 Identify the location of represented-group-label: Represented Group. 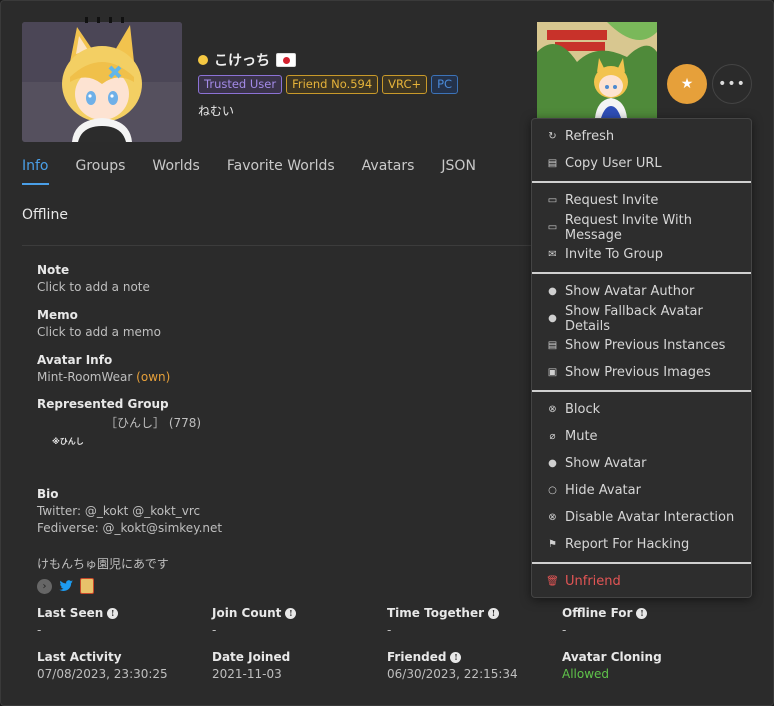
(103, 404).